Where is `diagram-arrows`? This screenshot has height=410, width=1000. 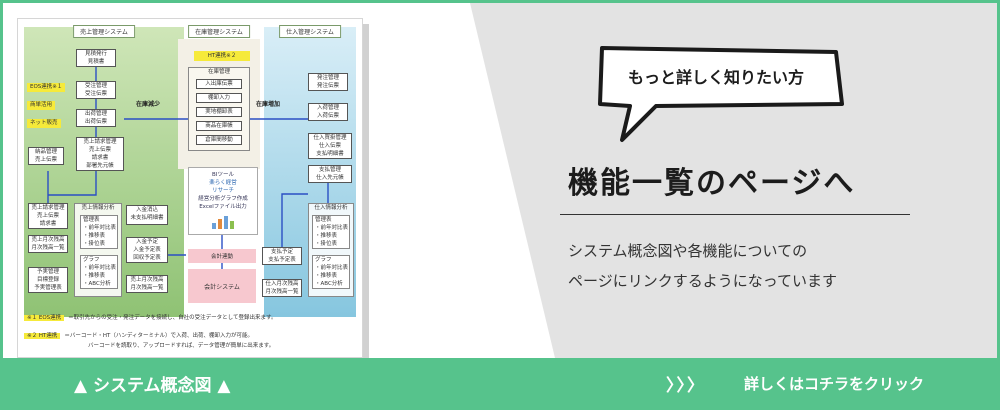
diagram-arrows is located at coordinates (188, 168).